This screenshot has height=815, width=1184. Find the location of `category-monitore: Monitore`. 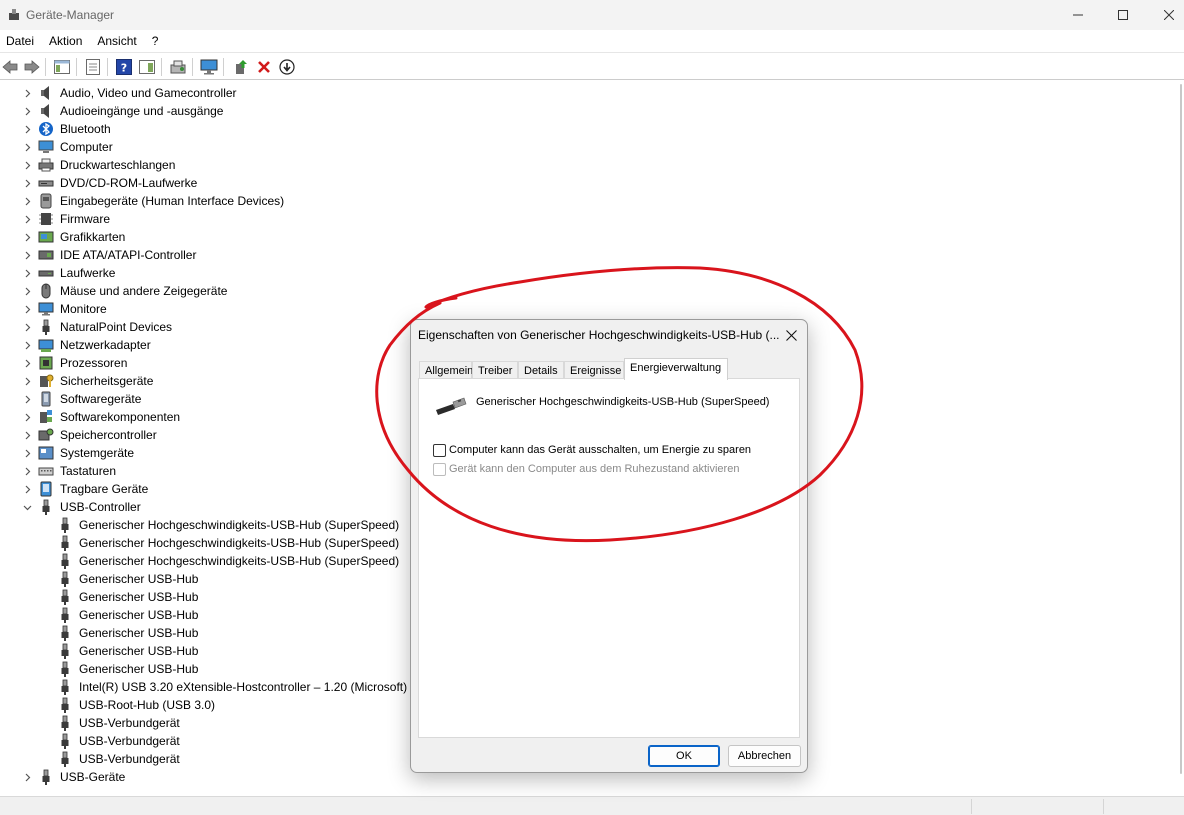

category-monitore: Monitore is located at coordinates (250, 309).